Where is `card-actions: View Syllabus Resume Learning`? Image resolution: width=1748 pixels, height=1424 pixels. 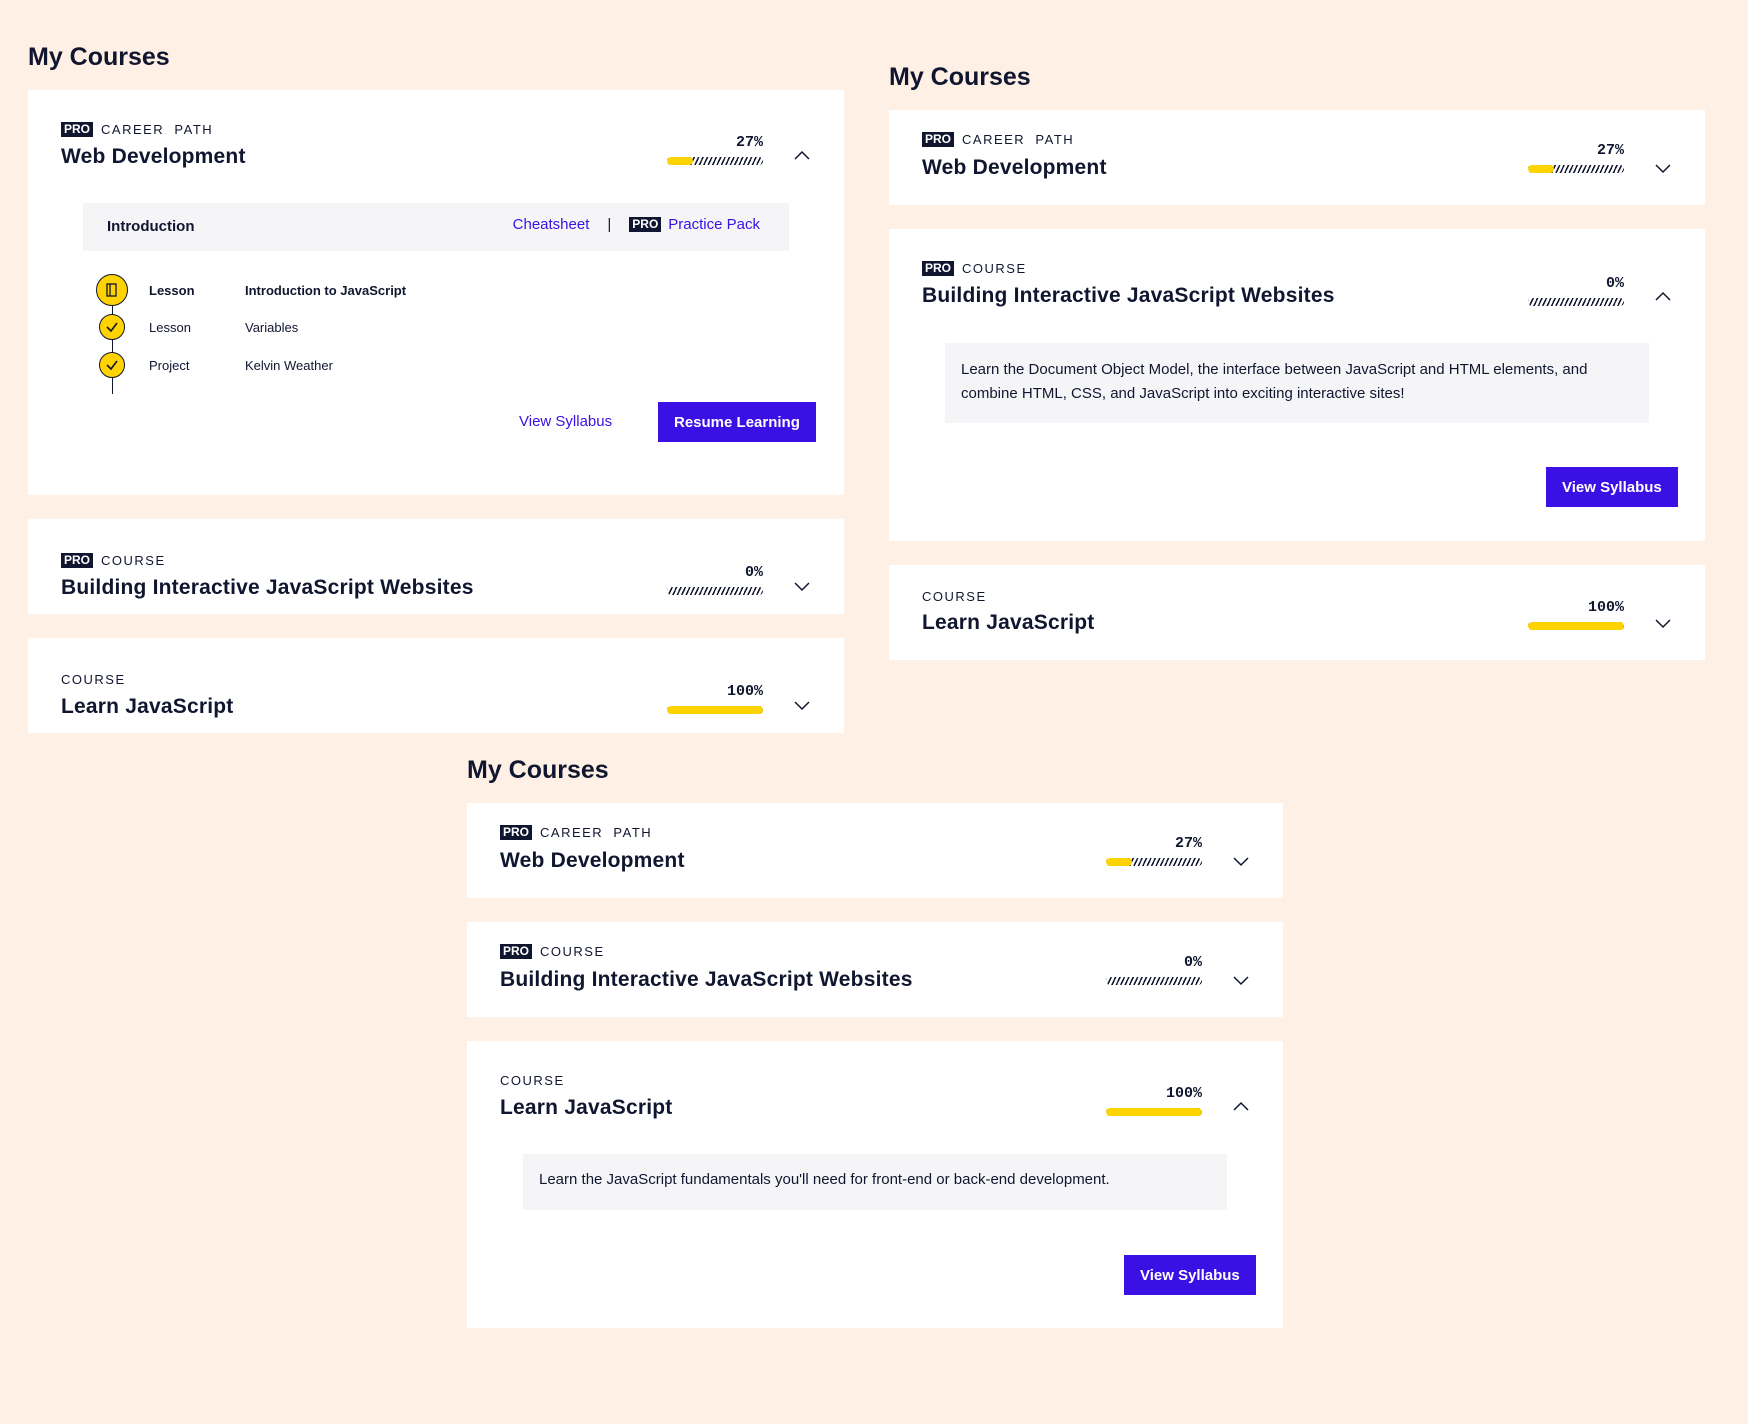 card-actions: View Syllabus Resume Learning is located at coordinates (436, 447).